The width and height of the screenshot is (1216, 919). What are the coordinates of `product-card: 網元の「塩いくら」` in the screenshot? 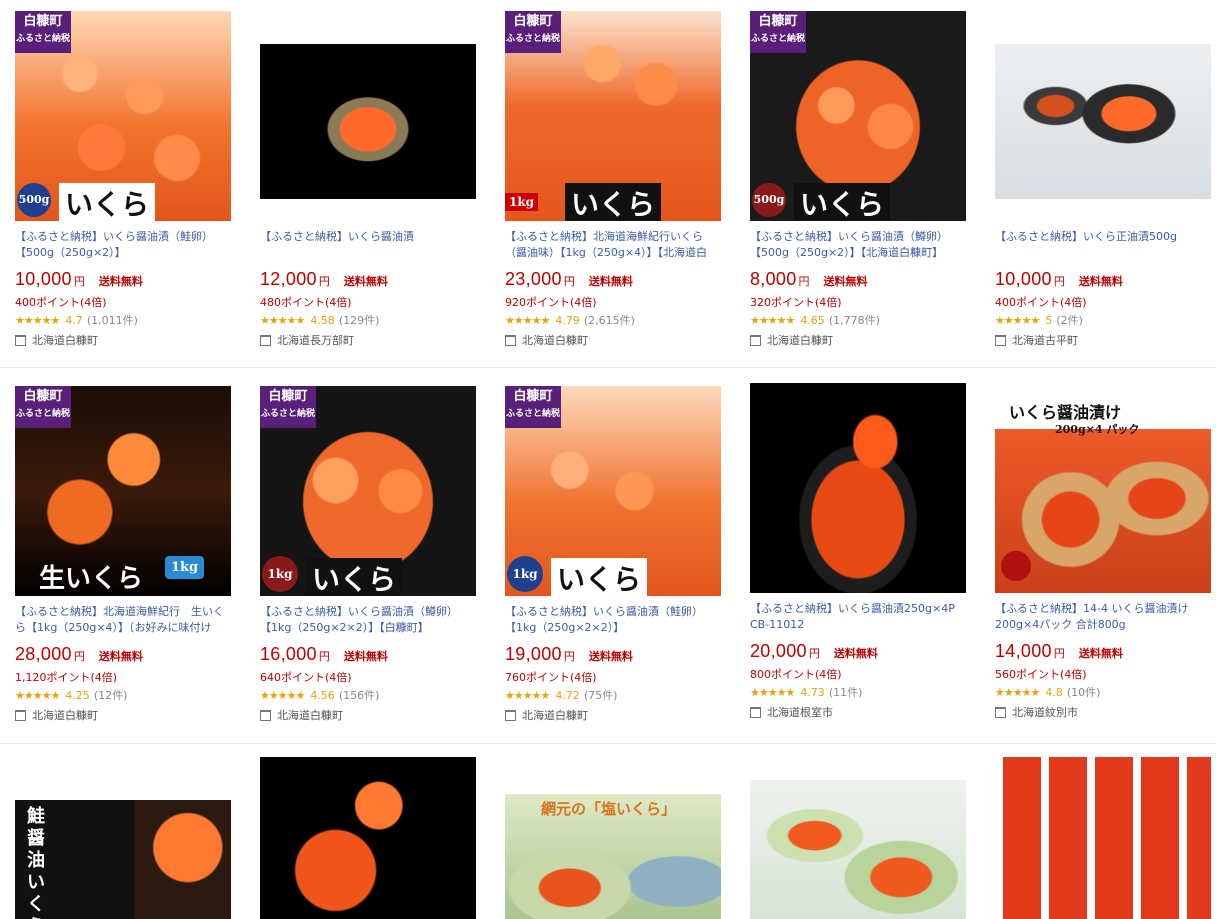 It's located at (620, 856).